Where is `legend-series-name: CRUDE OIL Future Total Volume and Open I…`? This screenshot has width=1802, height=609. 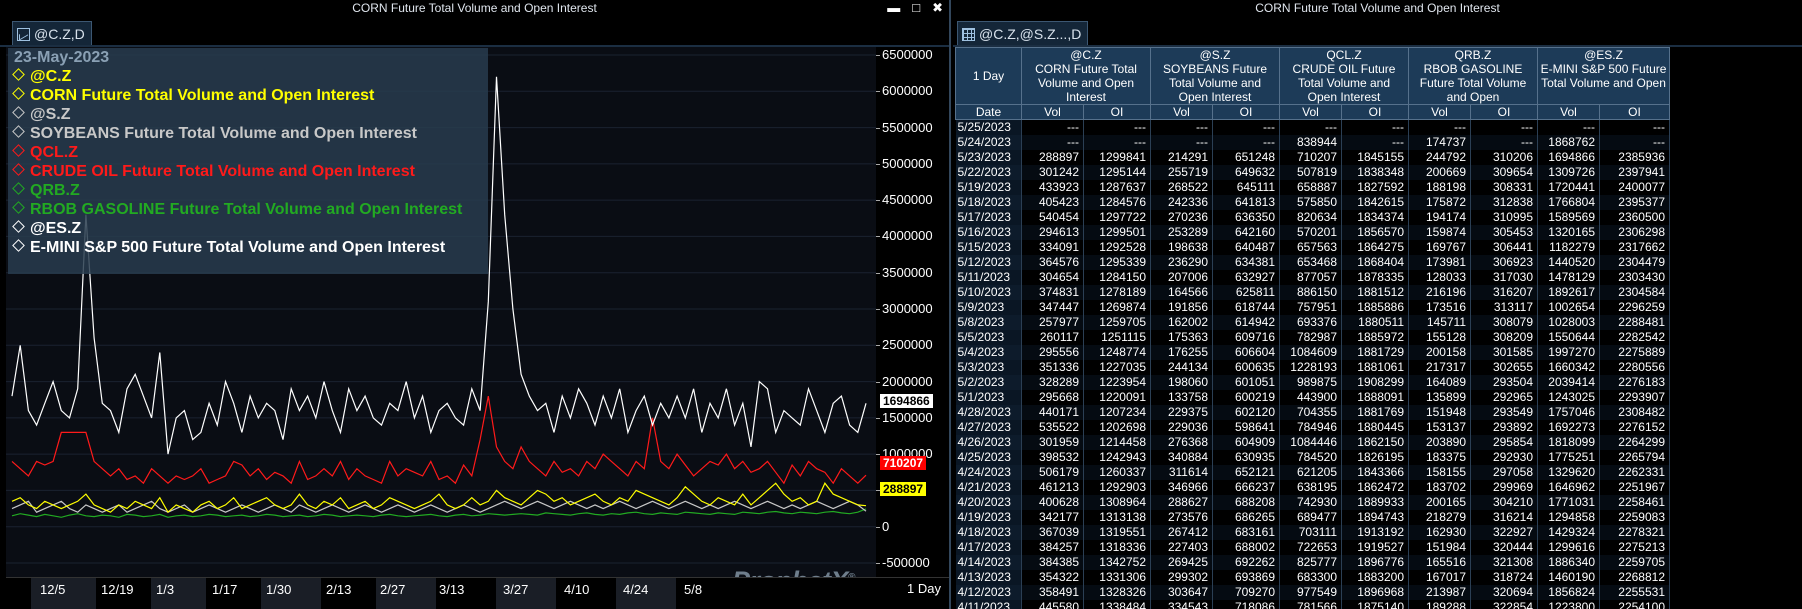
legend-series-name: CRUDE OIL Future Total Volume and Open I… is located at coordinates (248, 171).